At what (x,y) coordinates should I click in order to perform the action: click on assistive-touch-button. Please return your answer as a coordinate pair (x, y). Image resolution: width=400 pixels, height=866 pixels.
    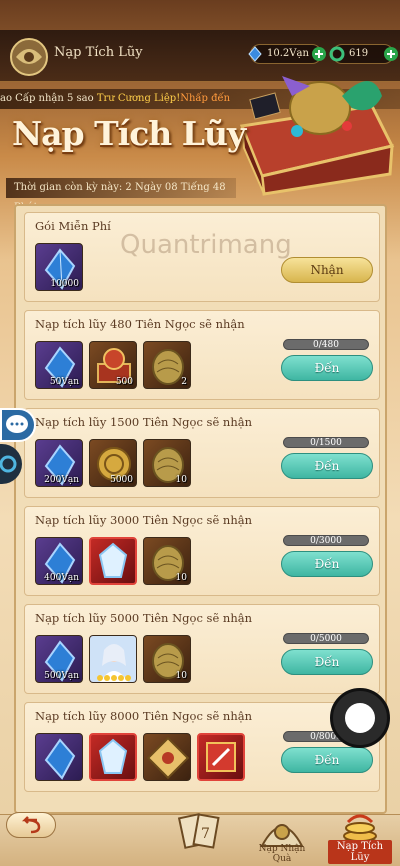
    Looking at the image, I should click on (360, 718).